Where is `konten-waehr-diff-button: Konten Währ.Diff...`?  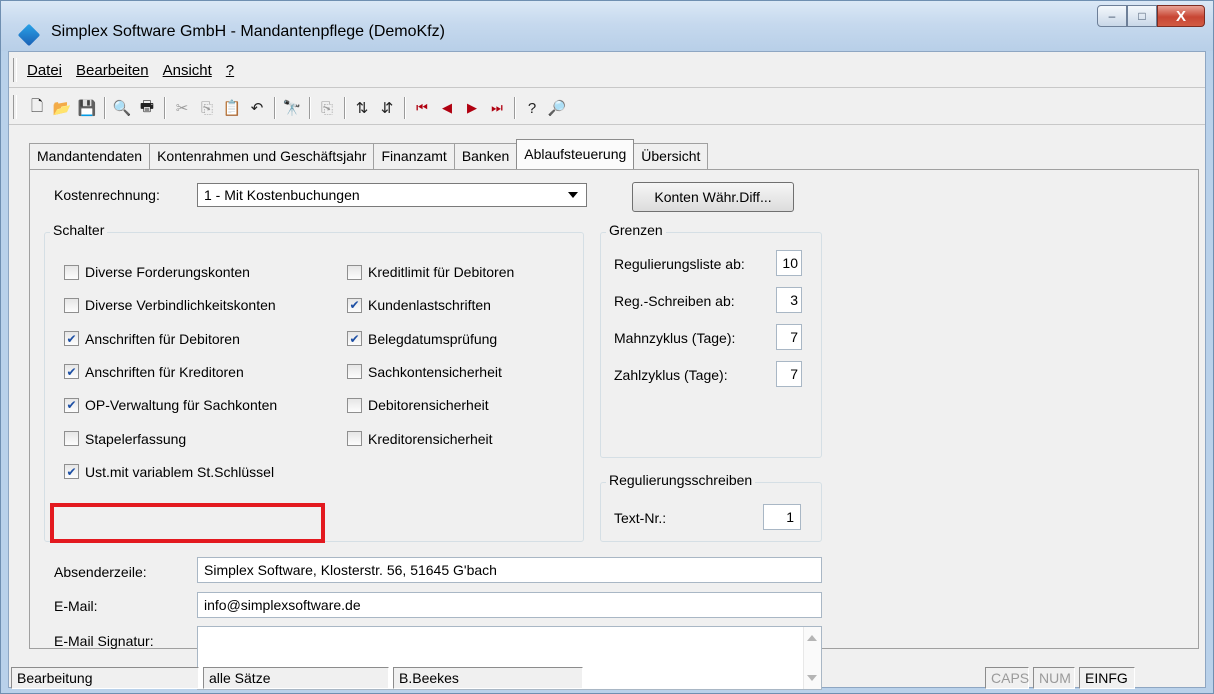 konten-waehr-diff-button: Konten Währ.Diff... is located at coordinates (713, 197).